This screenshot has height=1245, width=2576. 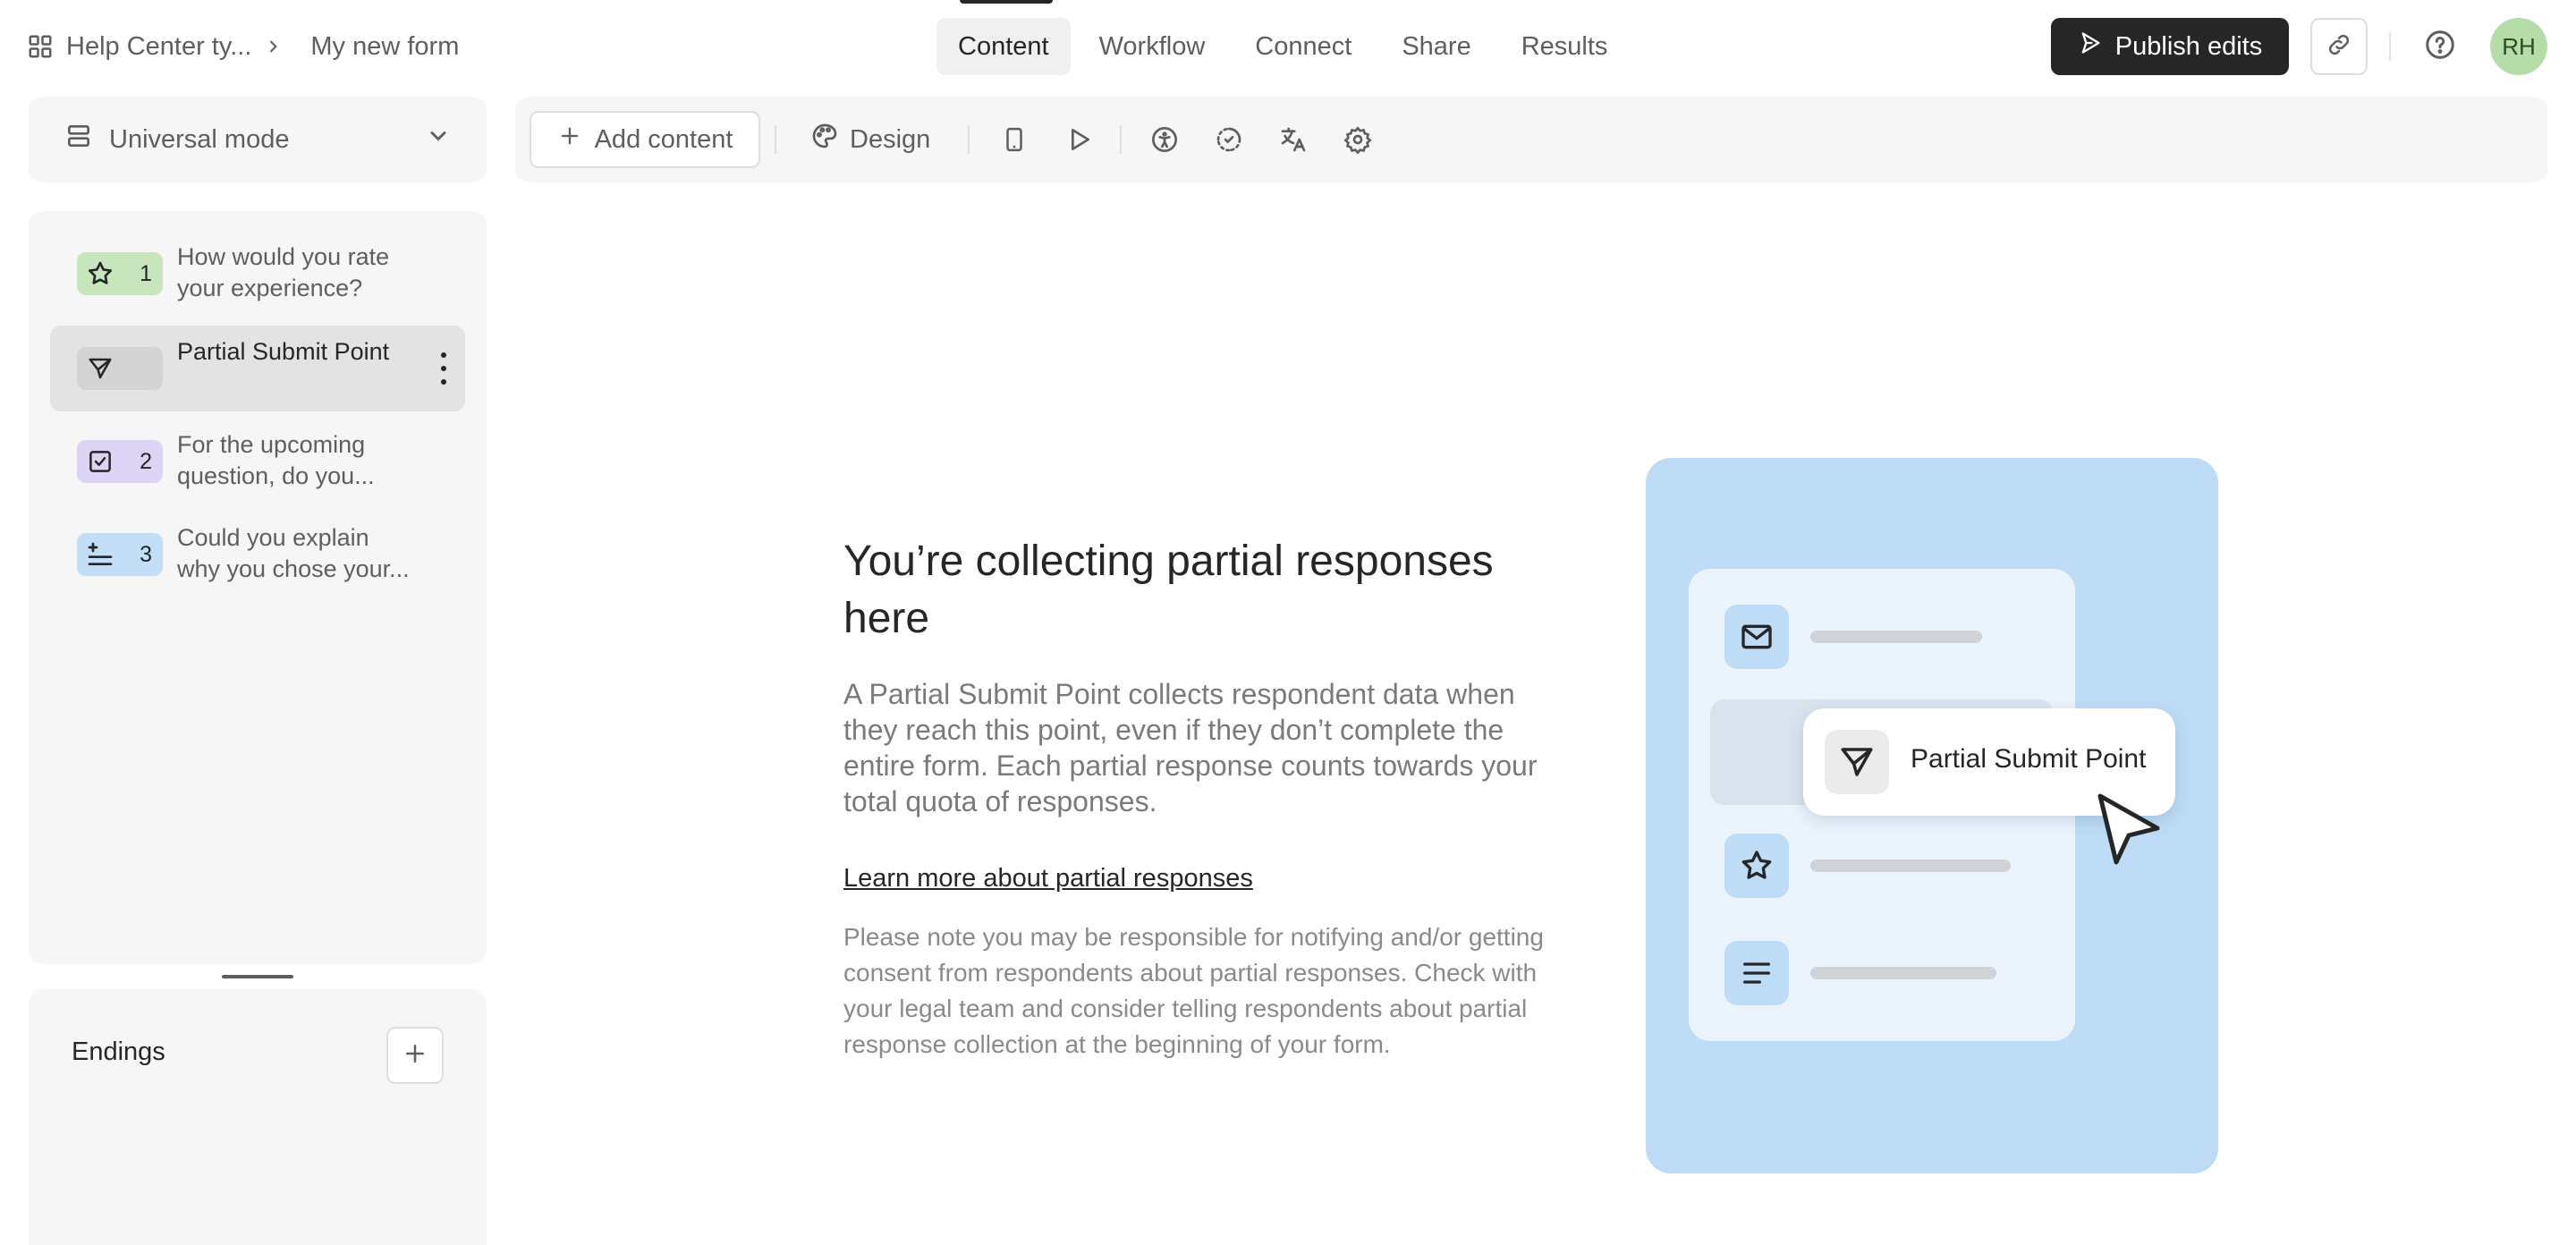 What do you see at coordinates (199, 139) in the screenshot?
I see `mode-selector-label: Universal mode` at bounding box center [199, 139].